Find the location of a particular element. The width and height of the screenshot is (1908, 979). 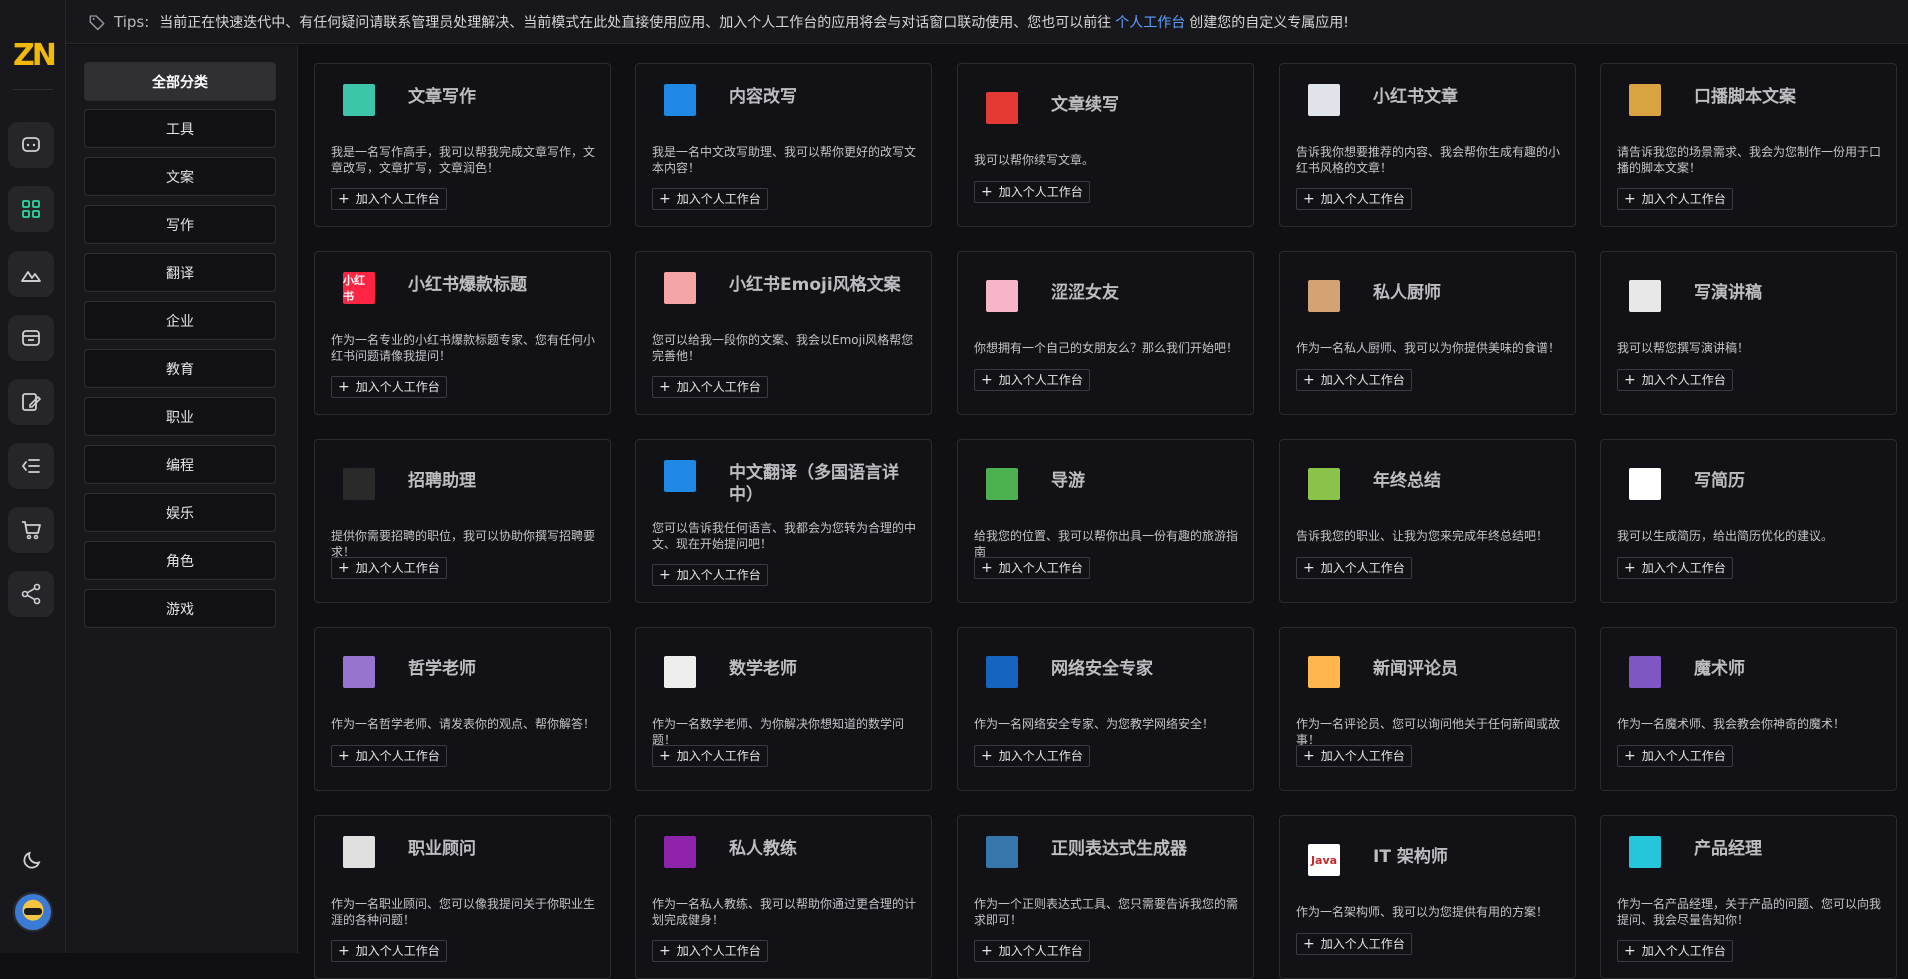

tips-label: Tips: is located at coordinates (132, 21).